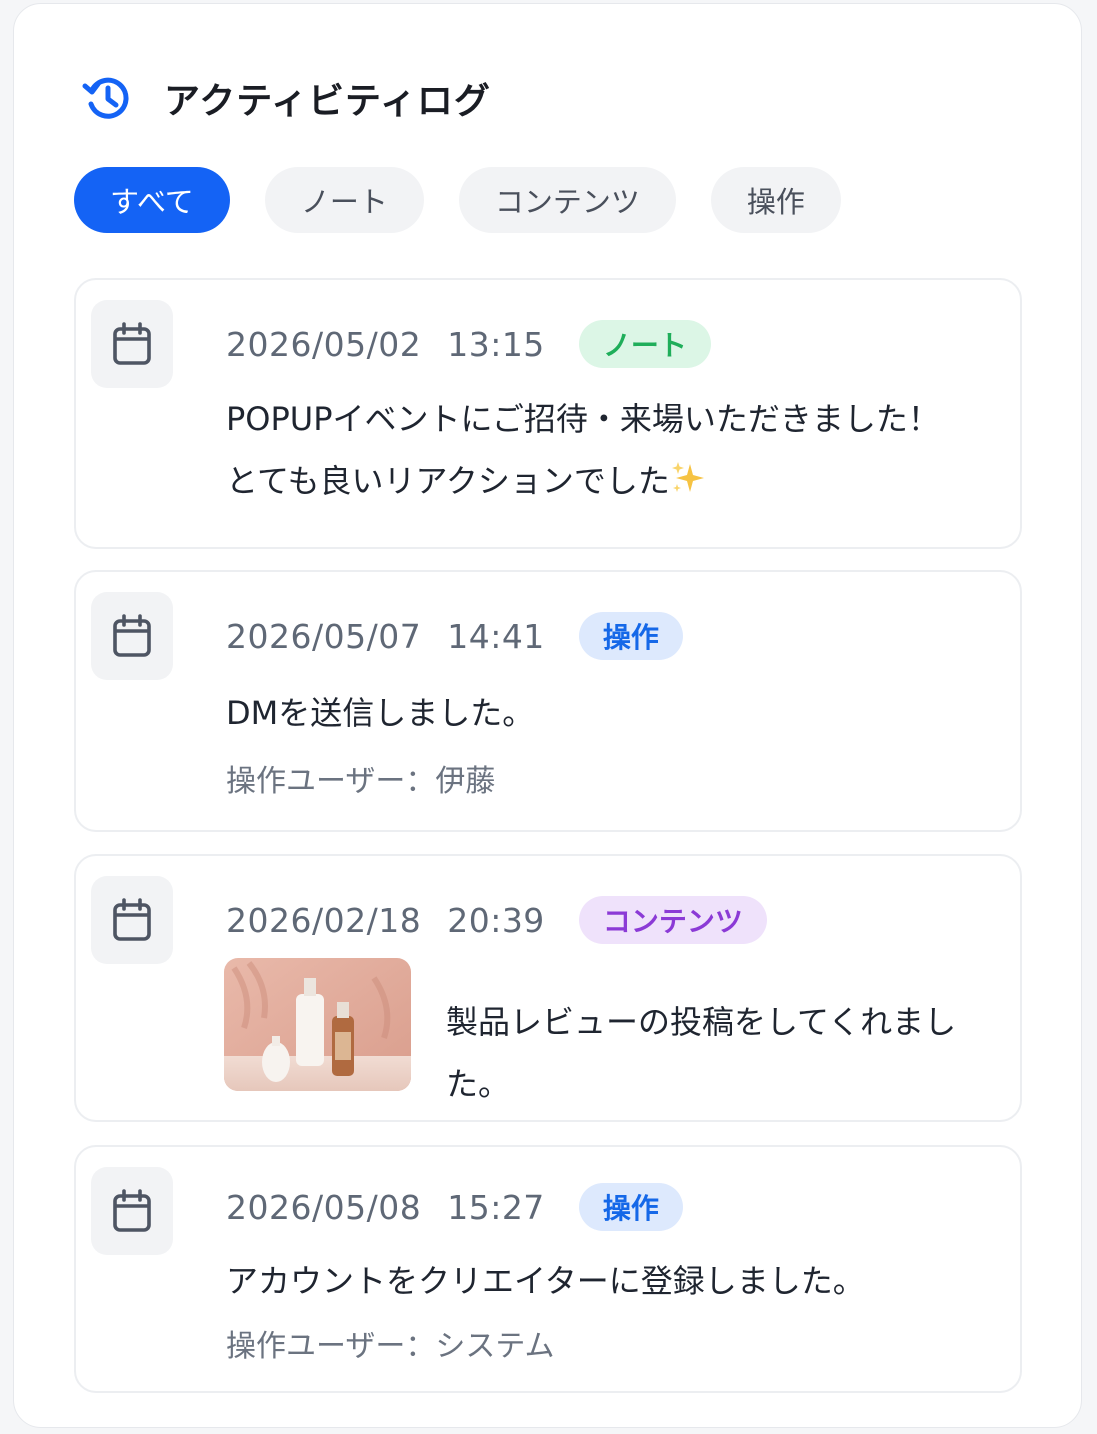 Image resolution: width=1097 pixels, height=1434 pixels. I want to click on entry-message: アカウントをクリエイターに登録しました。, so click(545, 1281).